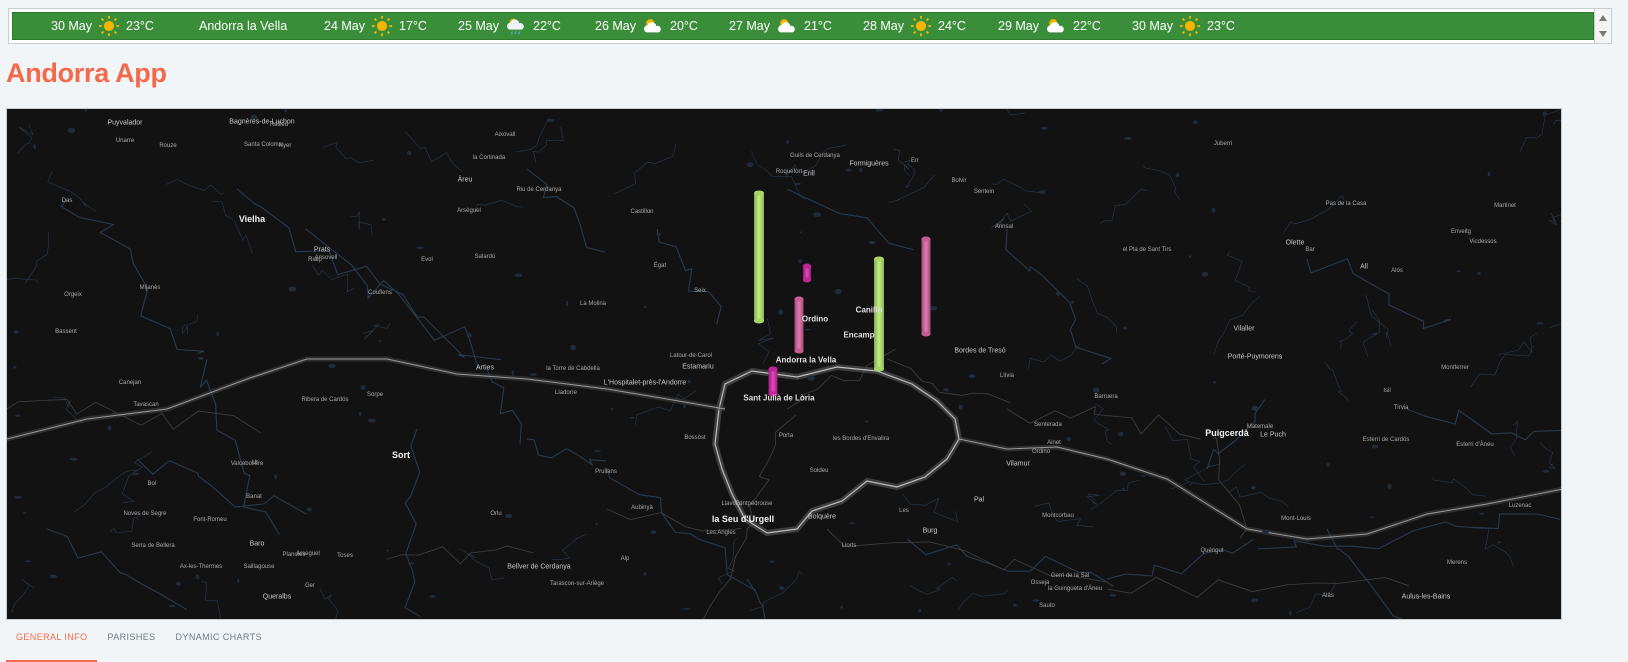 This screenshot has width=1628, height=662. I want to click on map-label-town: Riu de Cerdanya, so click(539, 190).